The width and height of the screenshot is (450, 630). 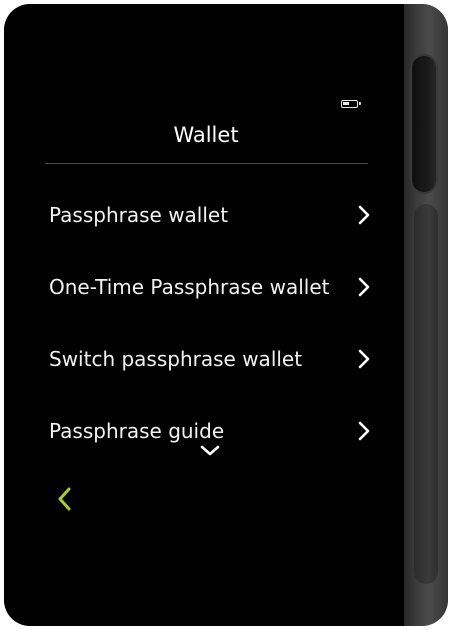 I want to click on title-divider, so click(x=206, y=163).